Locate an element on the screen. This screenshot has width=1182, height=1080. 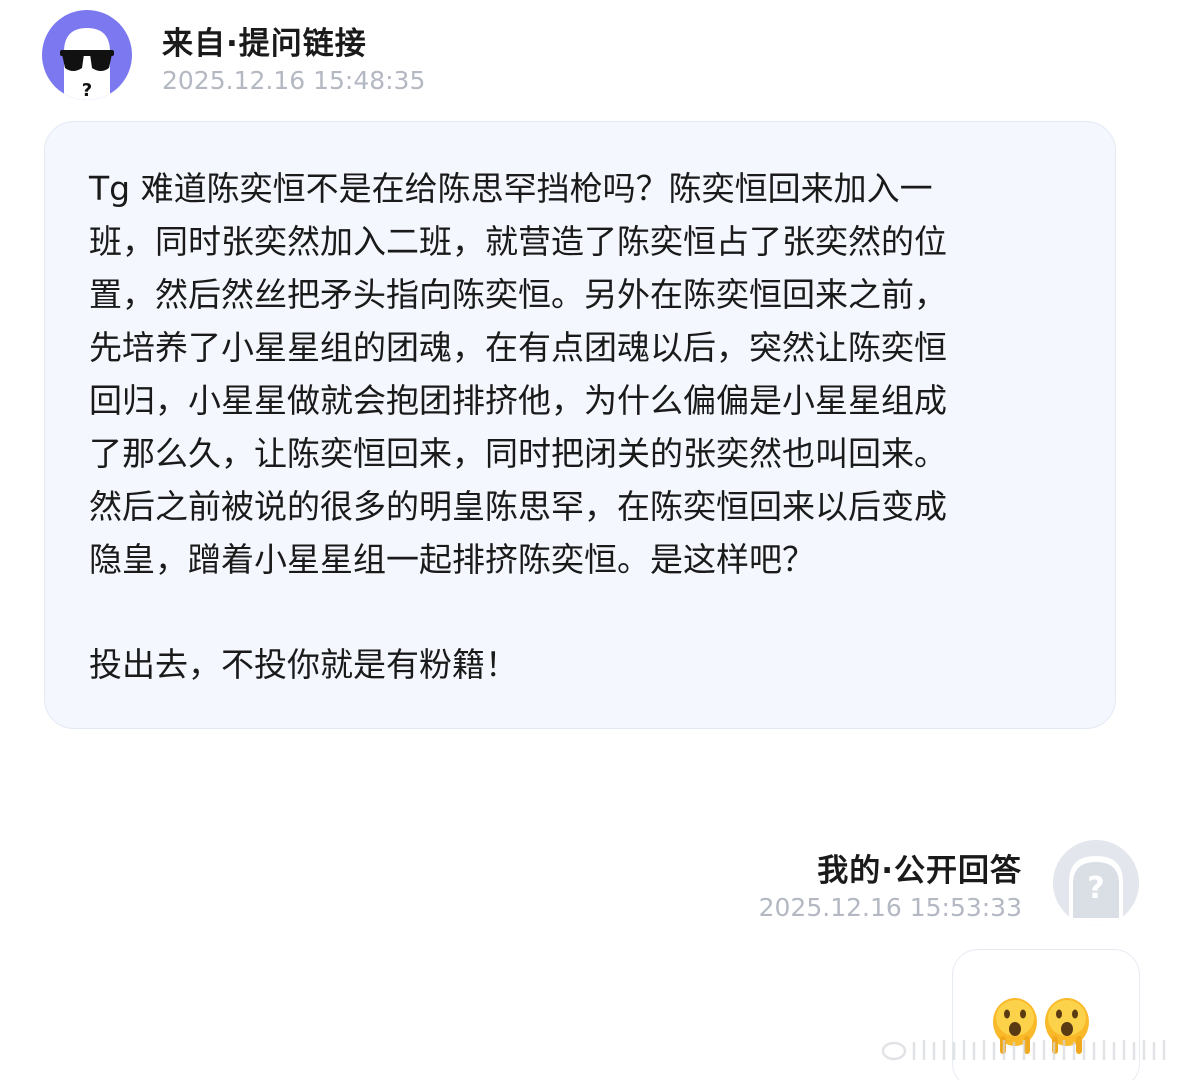
question-avatar: ? is located at coordinates (87, 55).